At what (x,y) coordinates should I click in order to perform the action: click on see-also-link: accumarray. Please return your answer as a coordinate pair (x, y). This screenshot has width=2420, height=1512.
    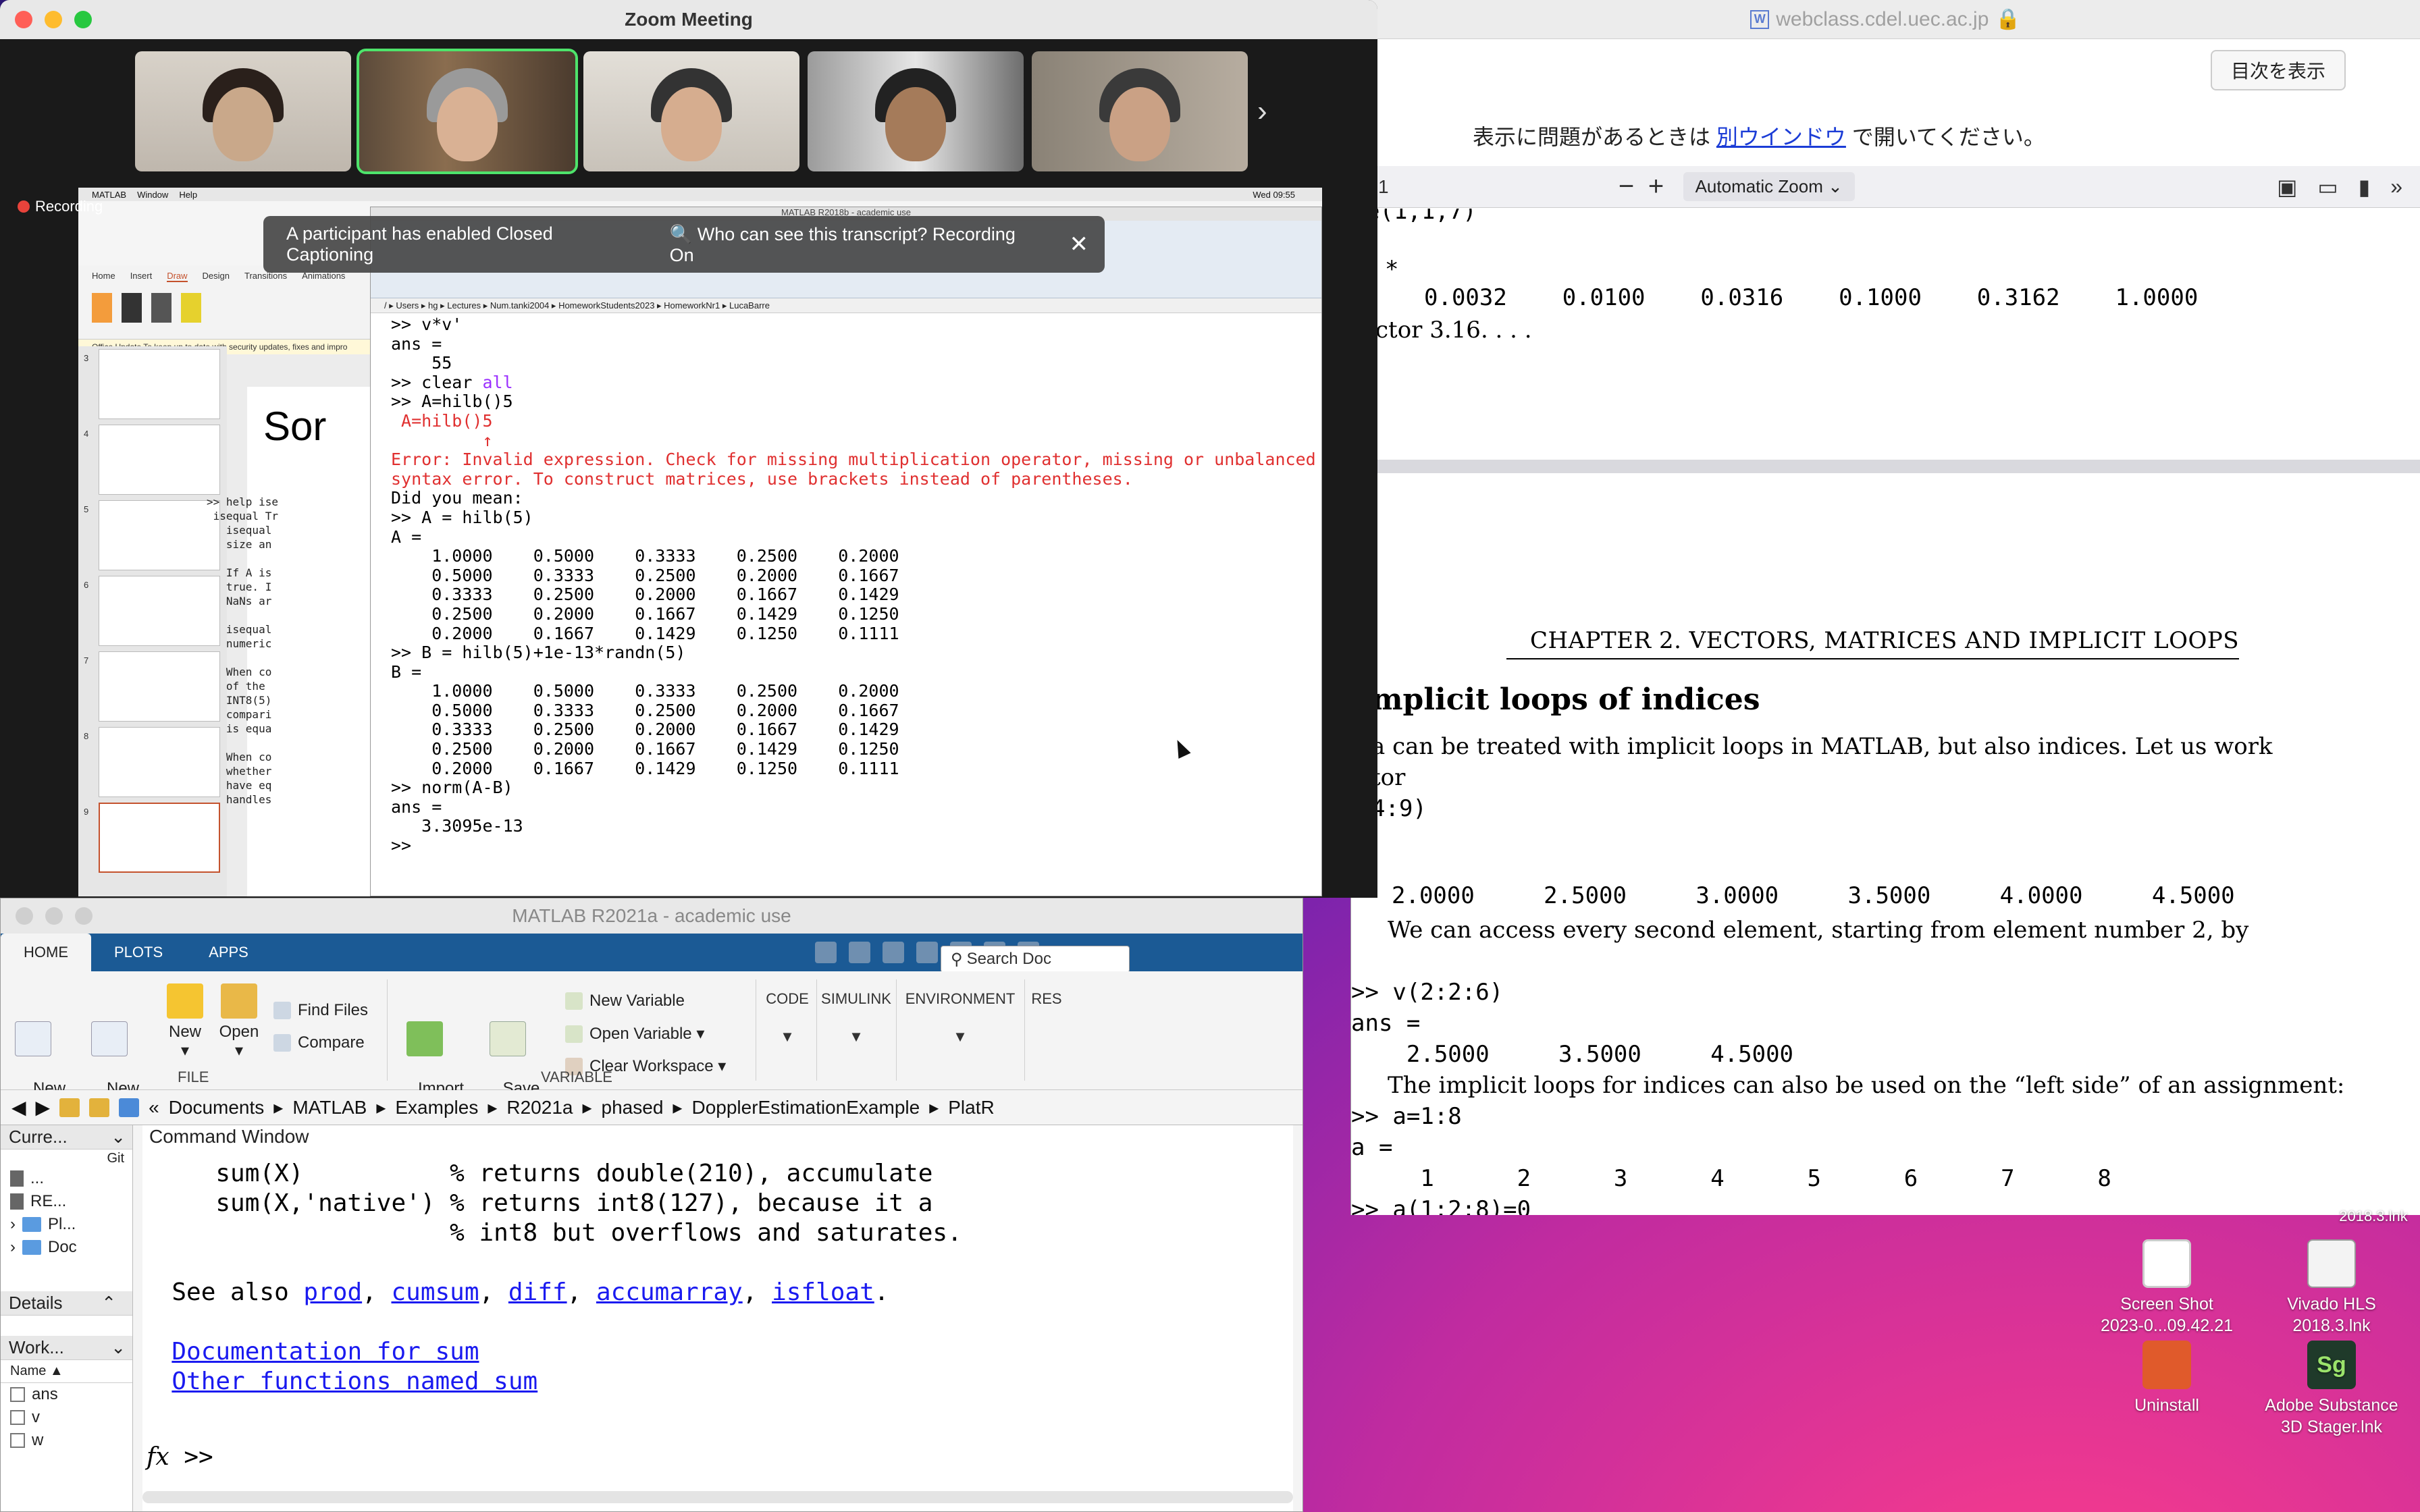
    Looking at the image, I should click on (669, 1292).